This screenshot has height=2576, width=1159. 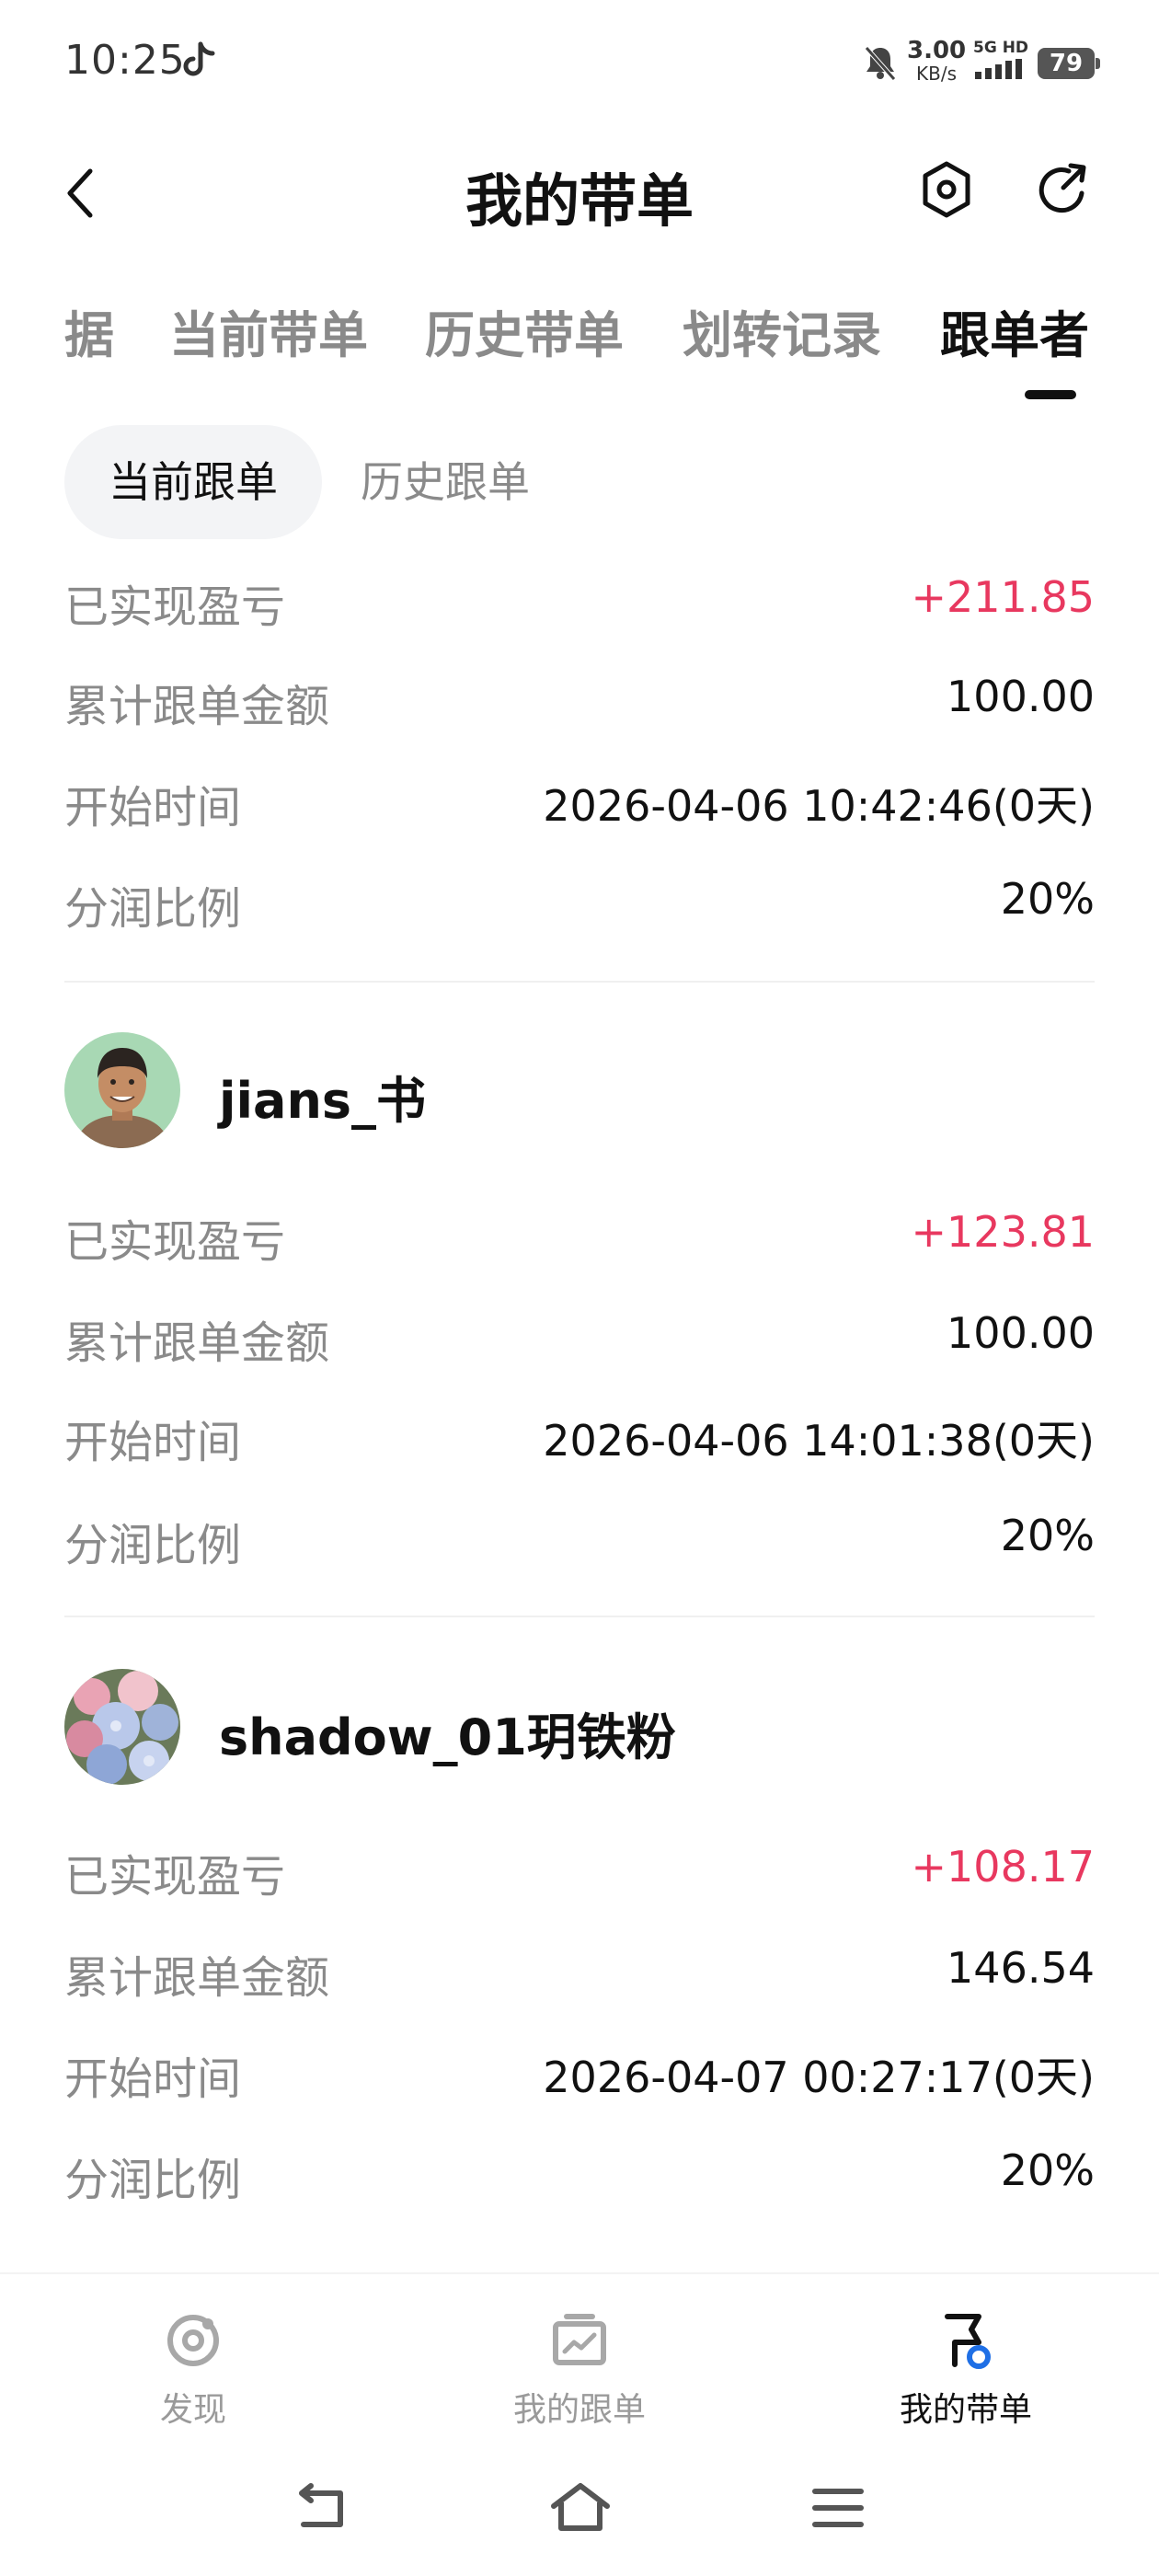 I want to click on avatar-flowers-icon, so click(x=122, y=1727).